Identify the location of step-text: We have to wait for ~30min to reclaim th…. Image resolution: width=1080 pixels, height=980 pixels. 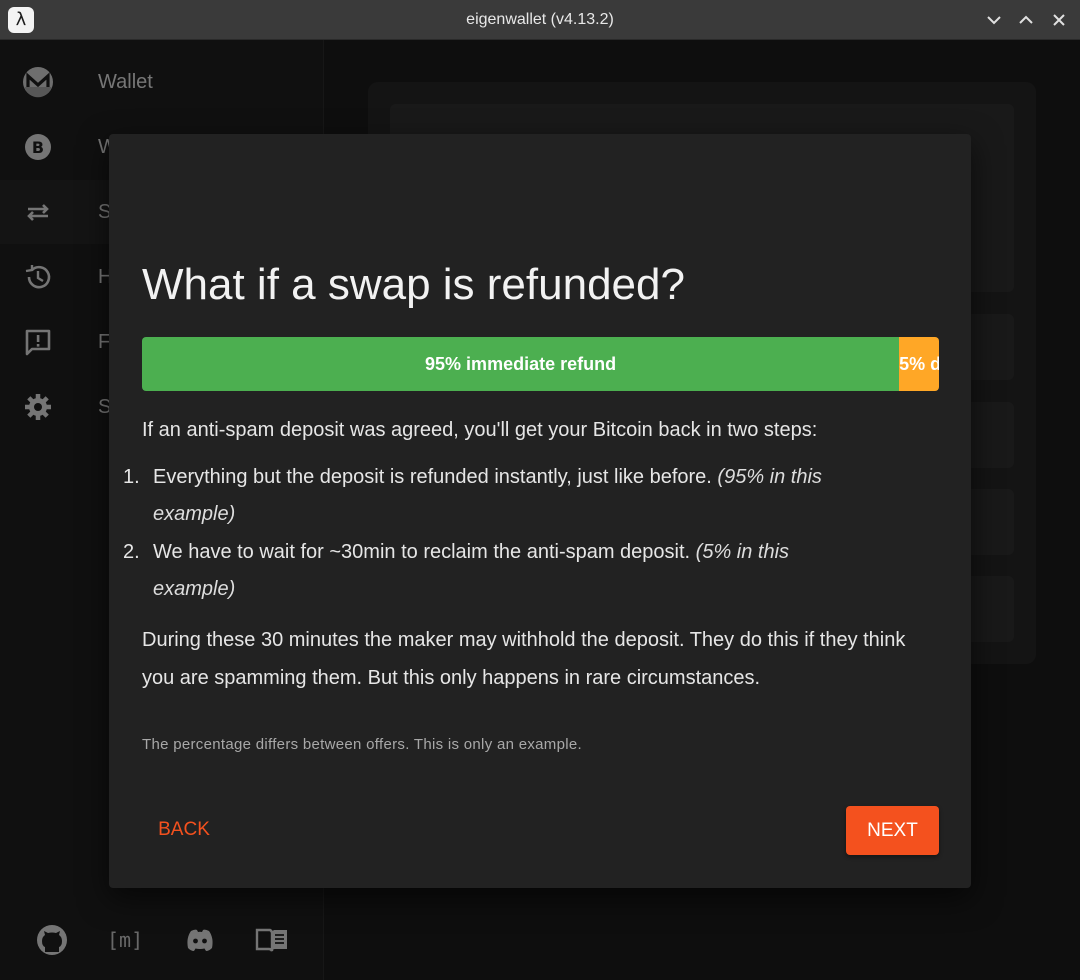
(422, 552).